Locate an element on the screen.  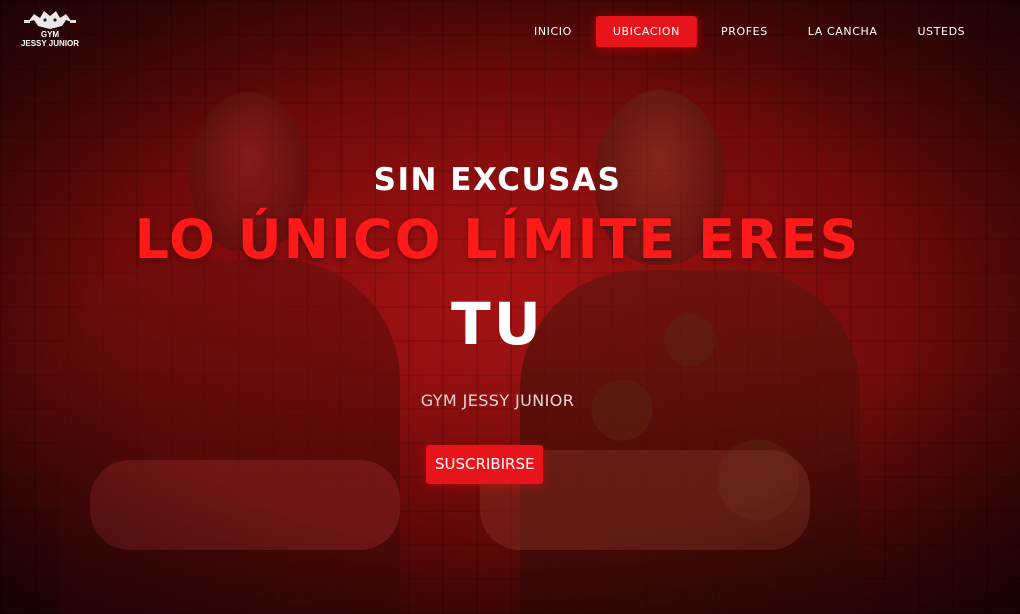
brand-logo: GYM JESSY JUNIOR is located at coordinates (50, 32).